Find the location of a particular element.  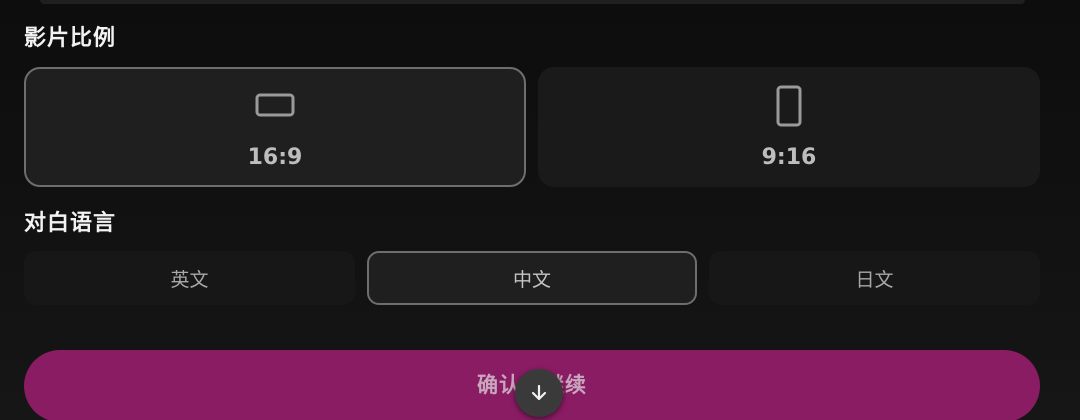

aspect-ratio-option-9-16: 9:16 is located at coordinates (789, 127).